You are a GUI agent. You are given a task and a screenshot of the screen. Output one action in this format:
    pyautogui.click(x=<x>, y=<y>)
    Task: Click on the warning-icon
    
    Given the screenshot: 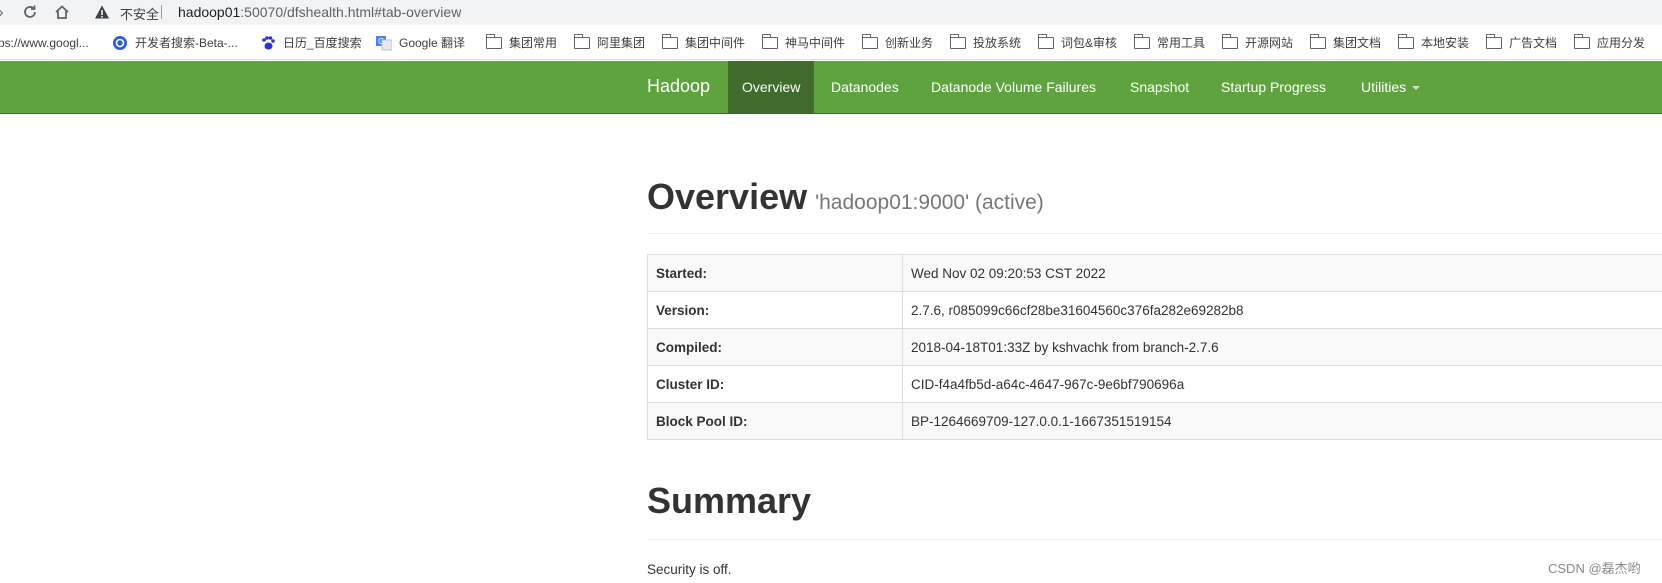 What is the action you would take?
    pyautogui.click(x=102, y=12)
    